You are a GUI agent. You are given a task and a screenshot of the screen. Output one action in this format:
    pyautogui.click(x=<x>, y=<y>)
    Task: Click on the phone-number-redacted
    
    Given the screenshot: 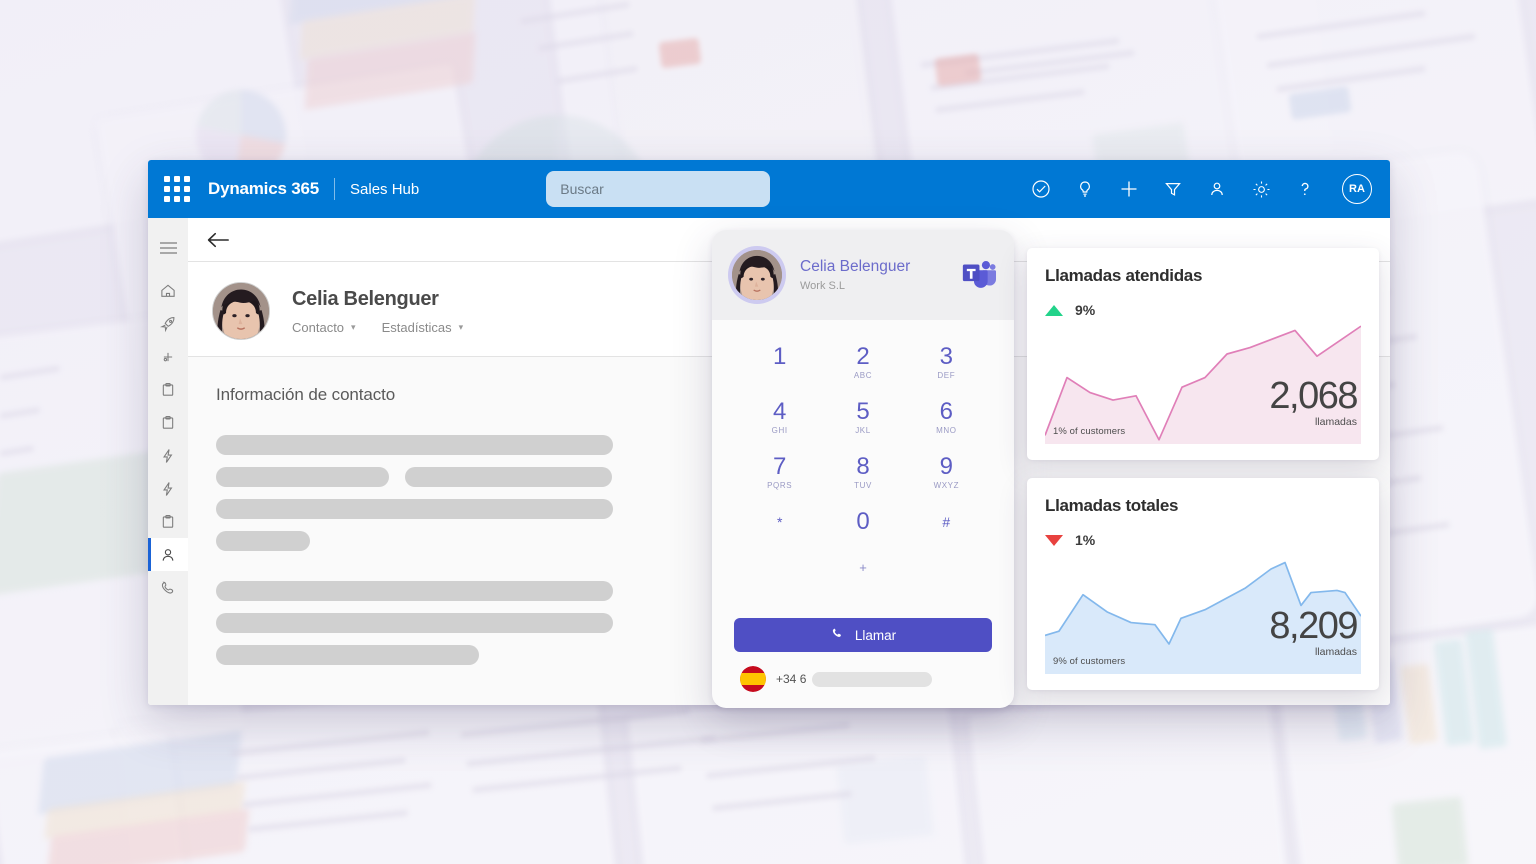 What is the action you would take?
    pyautogui.click(x=872, y=679)
    